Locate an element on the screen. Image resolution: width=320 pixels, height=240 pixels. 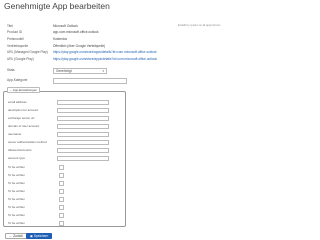
detail-label: URL (Managed Google Play) is located at coordinates (27, 52).